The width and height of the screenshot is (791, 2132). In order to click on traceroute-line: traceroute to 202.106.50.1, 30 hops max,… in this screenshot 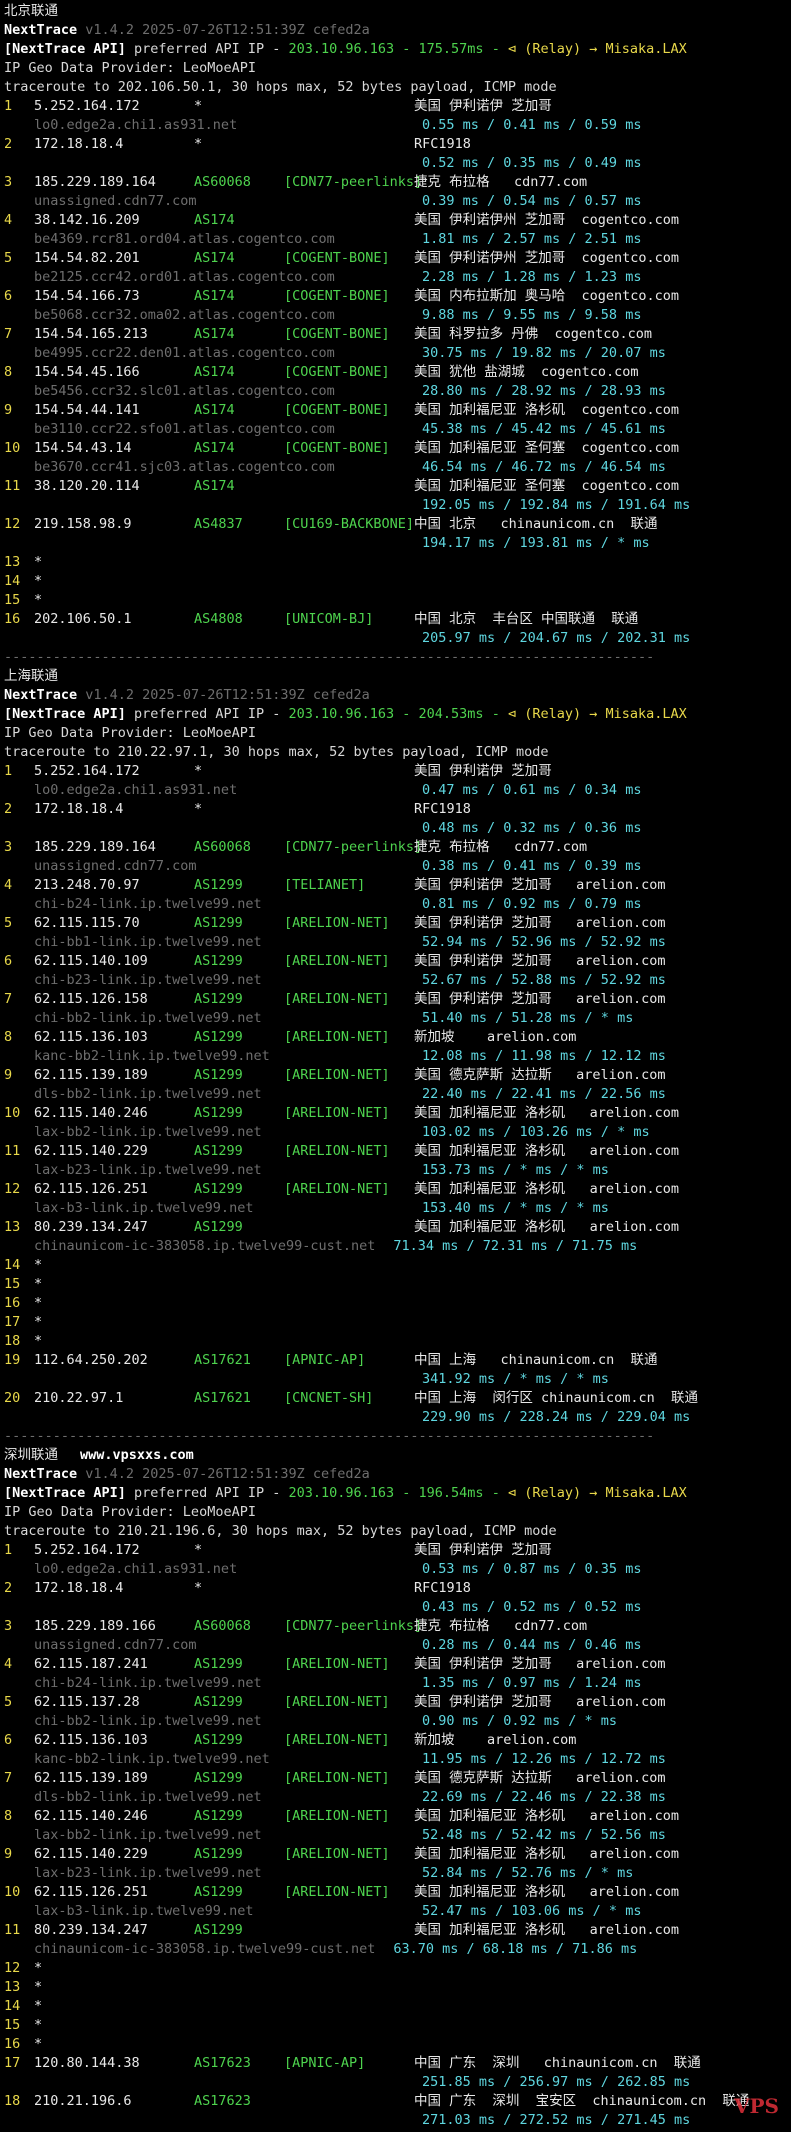, I will do `click(280, 87)`.